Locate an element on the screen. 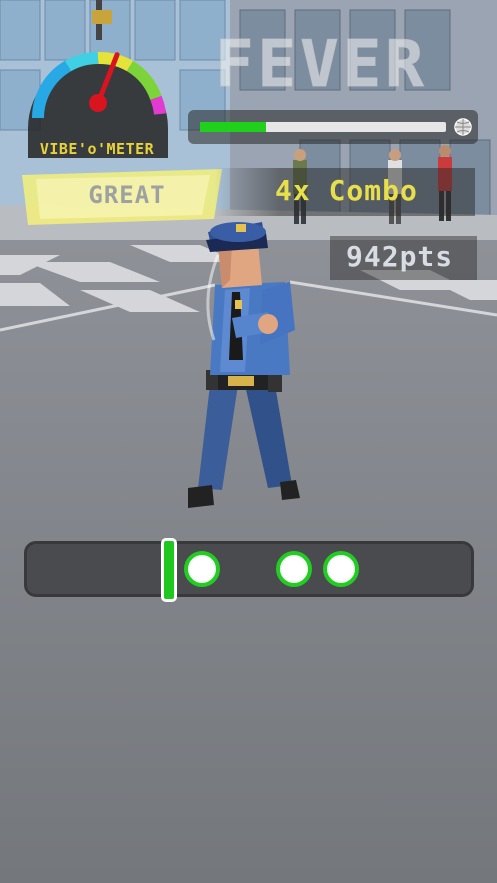  combo-panel: 4x Combo is located at coordinates (345, 192).